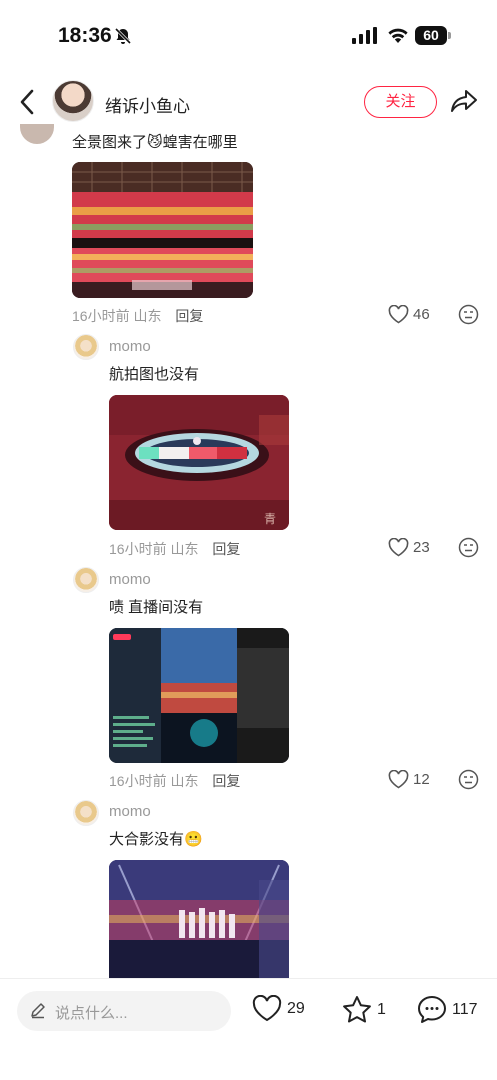  What do you see at coordinates (155, 142) in the screenshot?
I see `comment-text: 全景图来了😼蝗害在哪里` at bounding box center [155, 142].